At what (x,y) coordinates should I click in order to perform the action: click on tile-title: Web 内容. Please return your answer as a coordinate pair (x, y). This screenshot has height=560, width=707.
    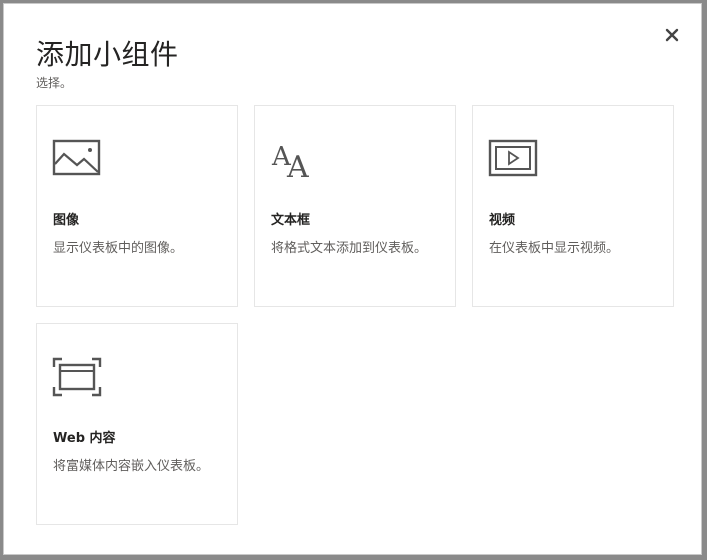
    Looking at the image, I should click on (84, 438).